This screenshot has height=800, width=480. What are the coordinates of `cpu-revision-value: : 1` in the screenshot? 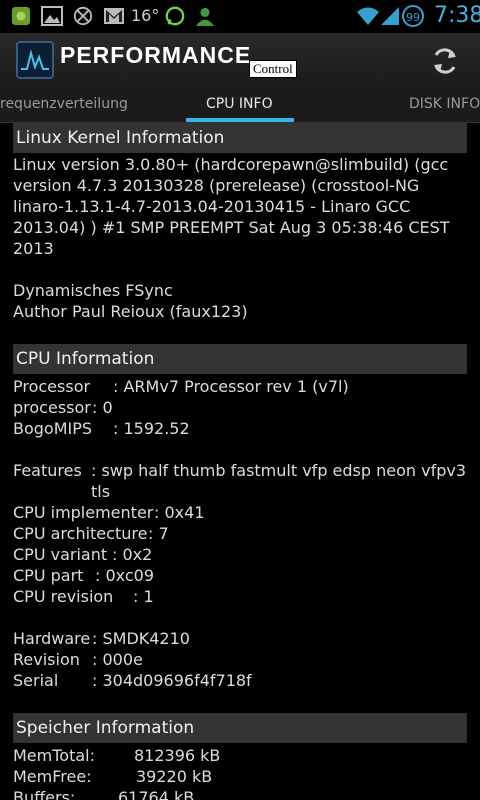 It's located at (143, 596).